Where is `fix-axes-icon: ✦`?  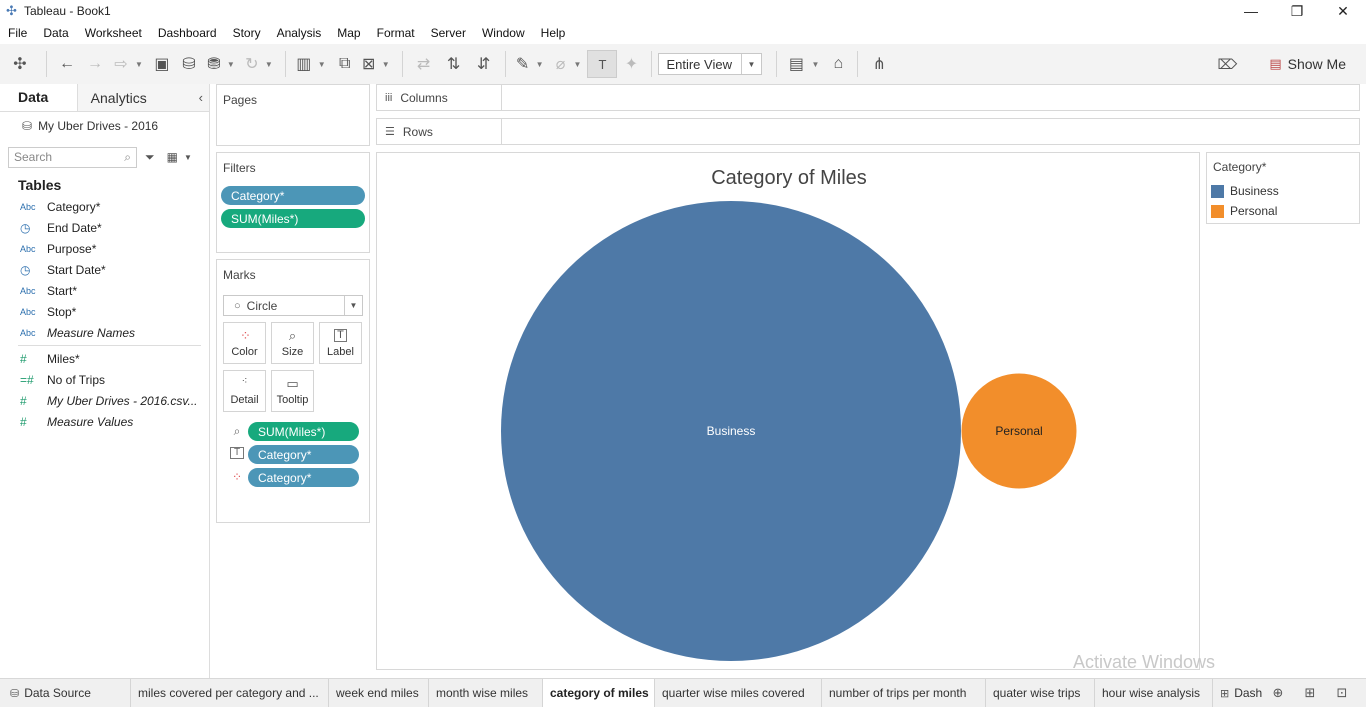 fix-axes-icon: ✦ is located at coordinates (631, 64).